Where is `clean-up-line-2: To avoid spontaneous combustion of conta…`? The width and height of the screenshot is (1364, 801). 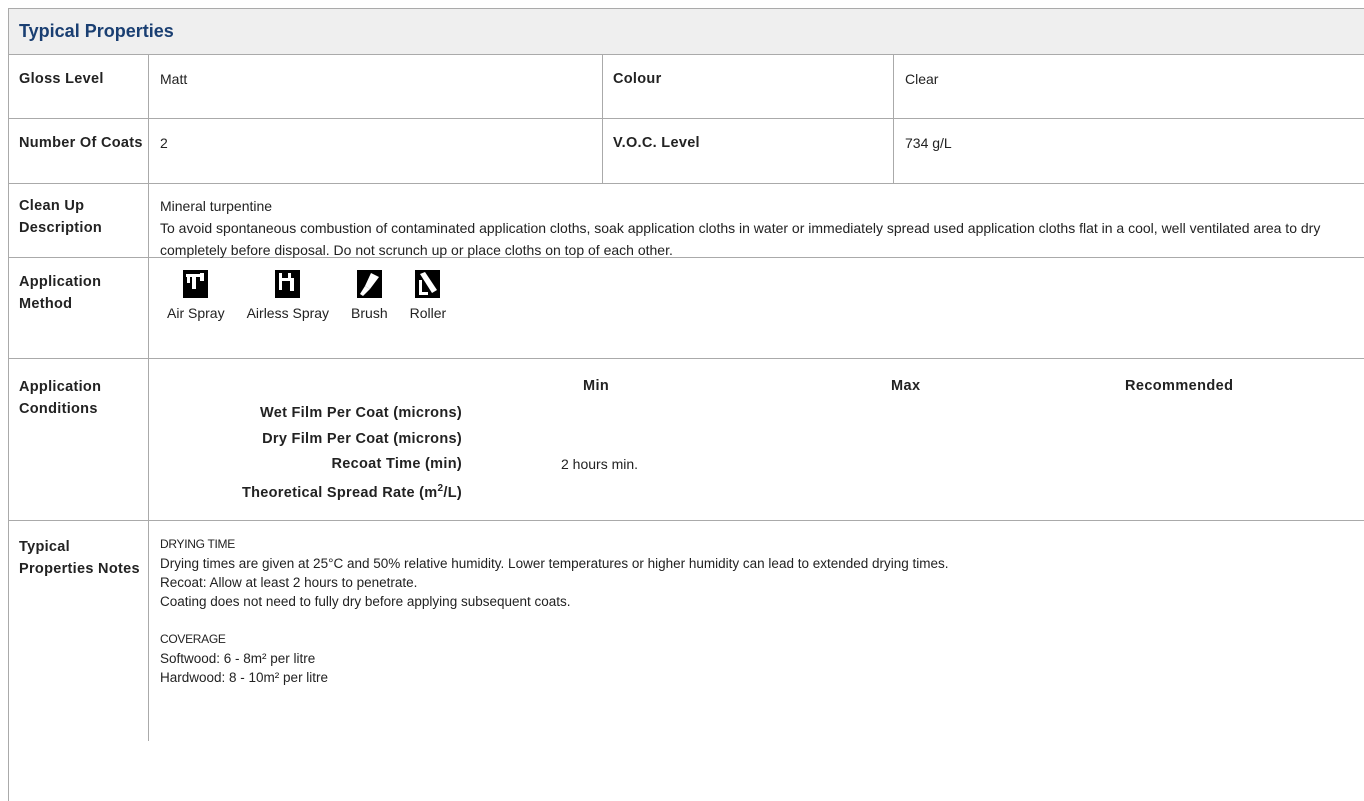
clean-up-line-2: To avoid spontaneous combustion of conta… is located at coordinates (740, 239).